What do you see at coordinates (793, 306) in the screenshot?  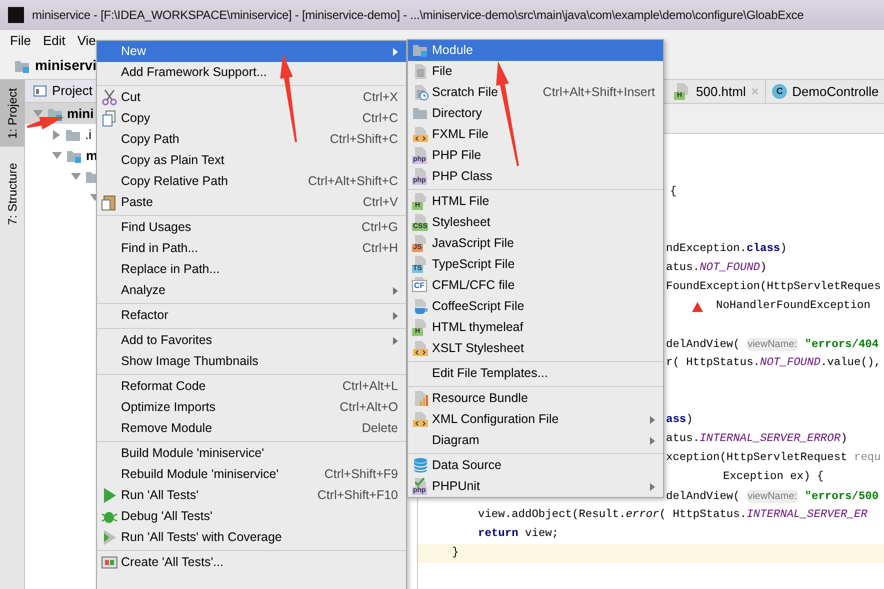 I see `code-line: NoHandlerFoundException` at bounding box center [793, 306].